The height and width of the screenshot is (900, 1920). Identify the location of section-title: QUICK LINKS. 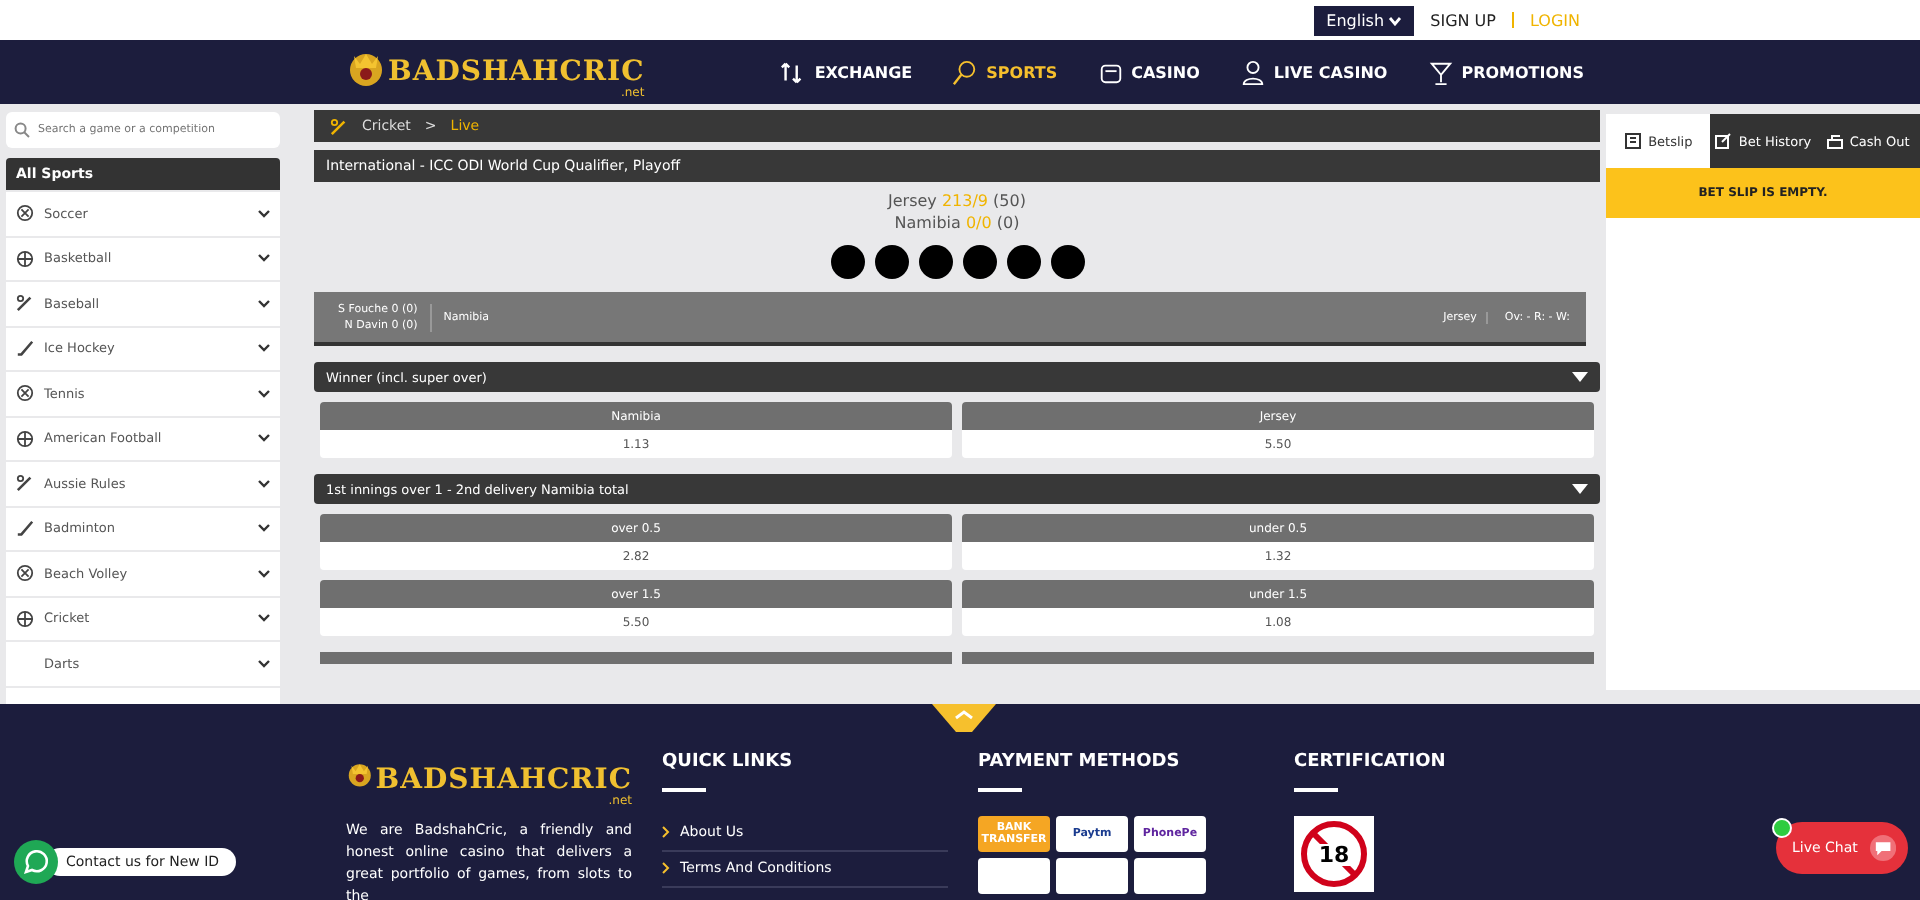
(728, 762).